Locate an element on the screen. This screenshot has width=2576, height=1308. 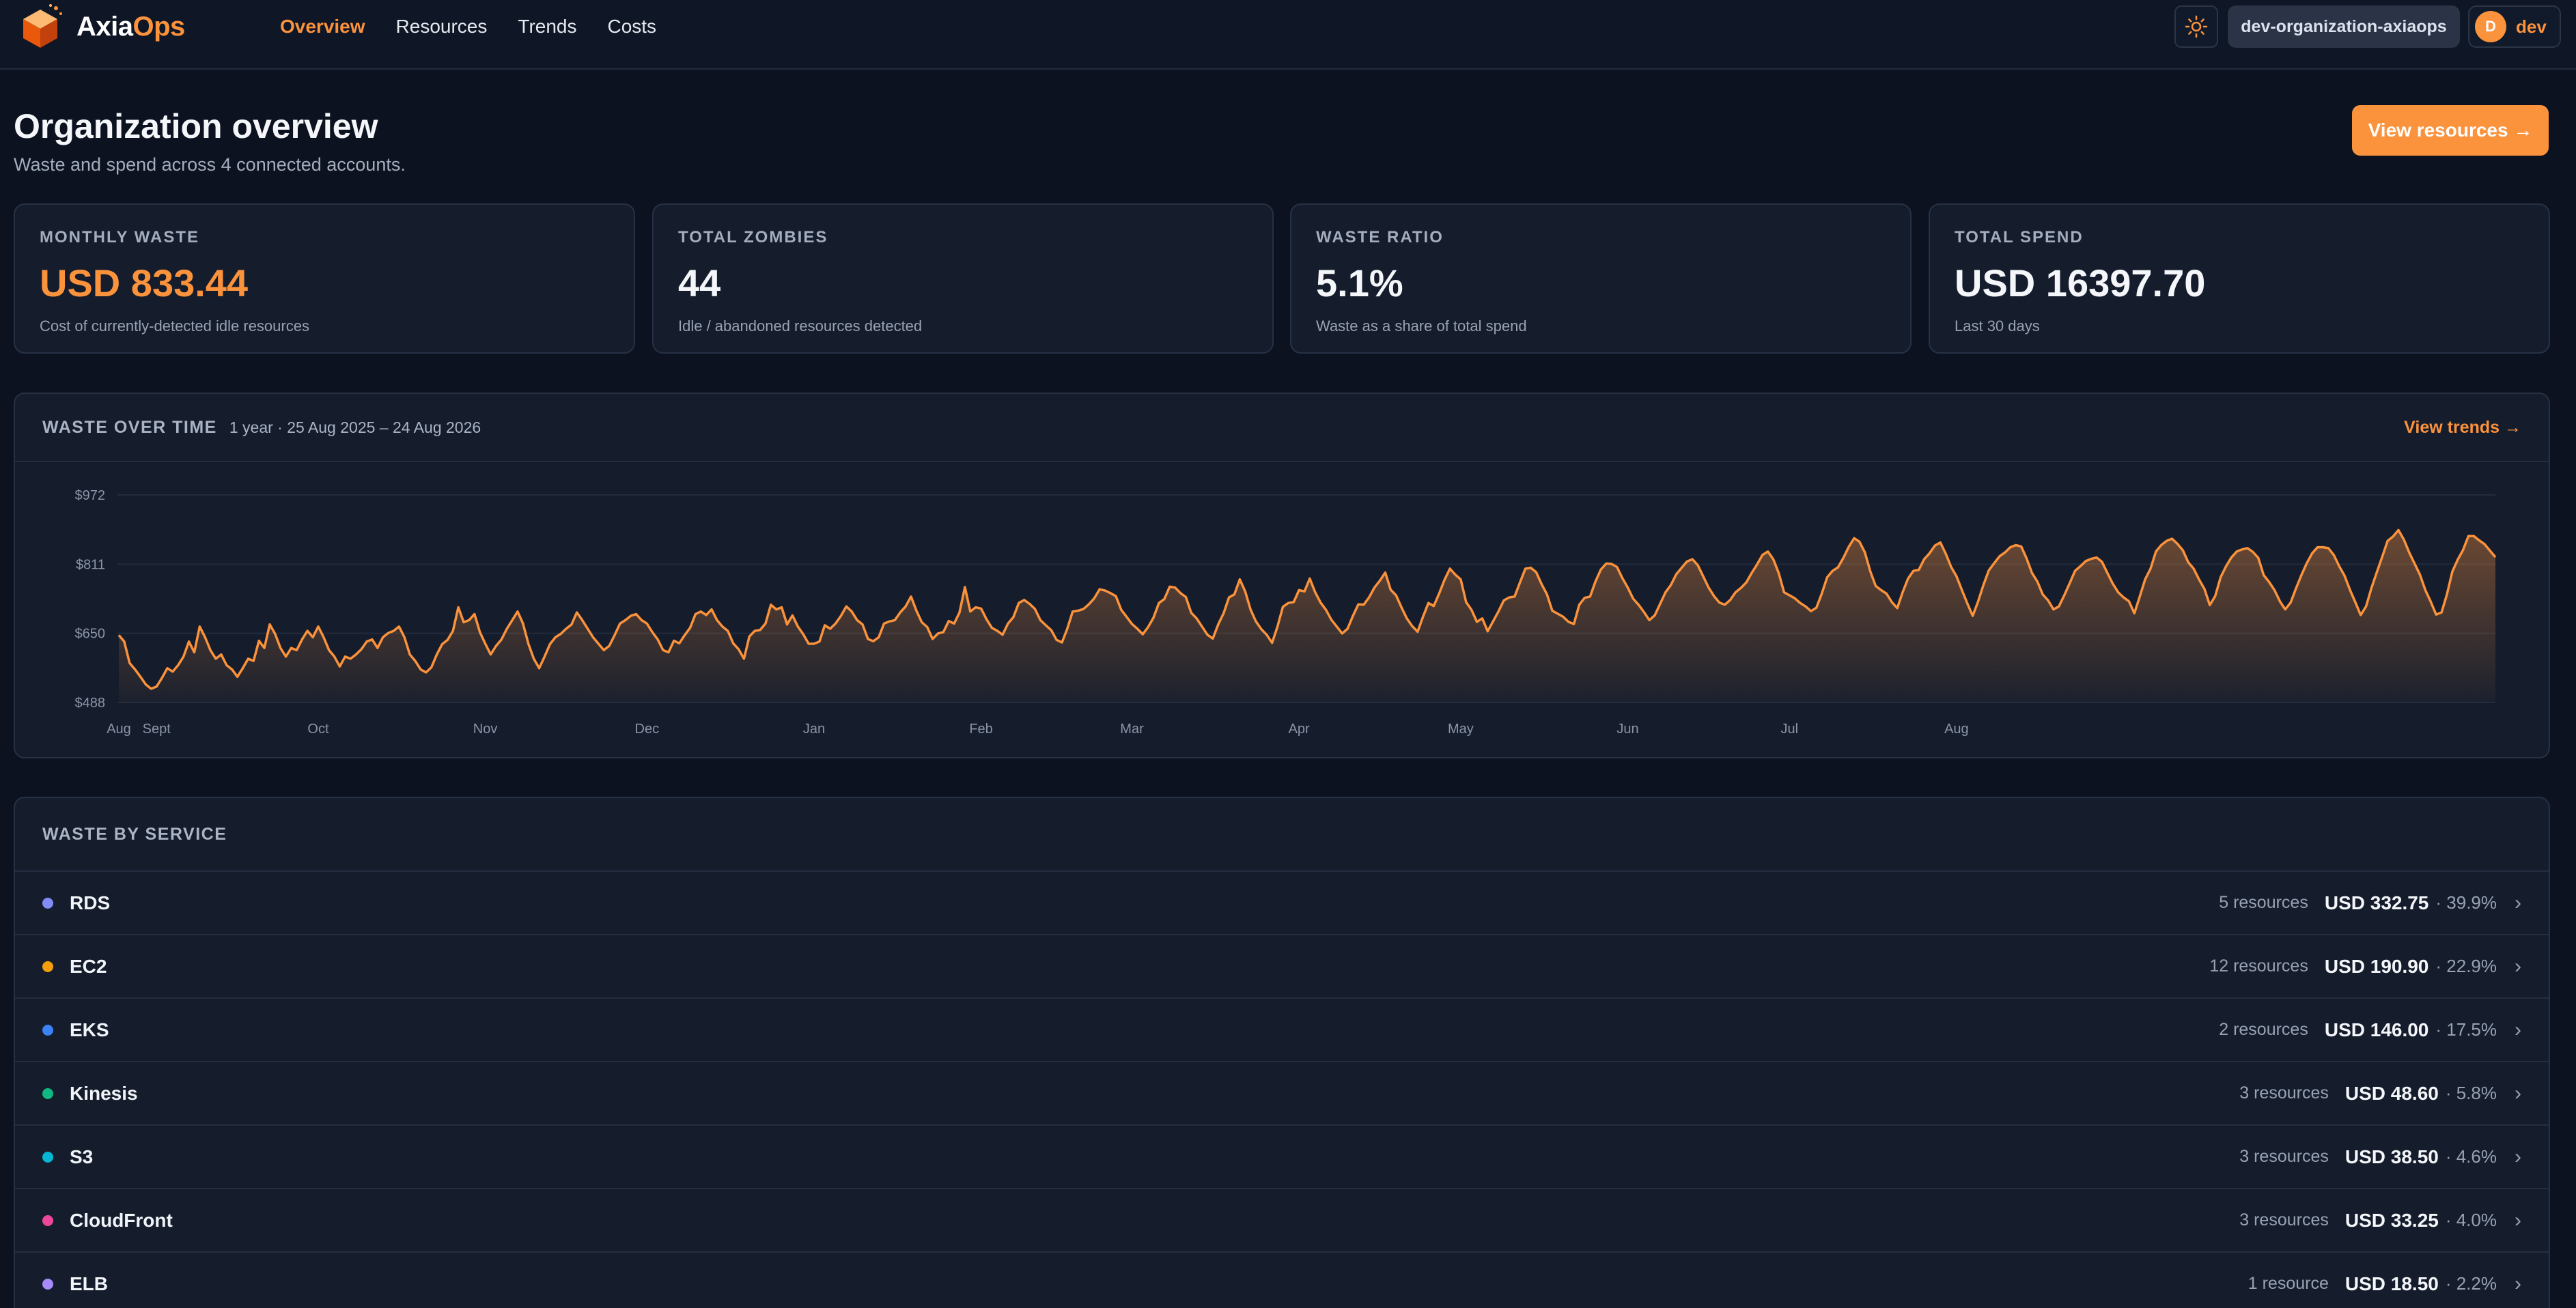
x-tick-label: Sept is located at coordinates (157, 729).